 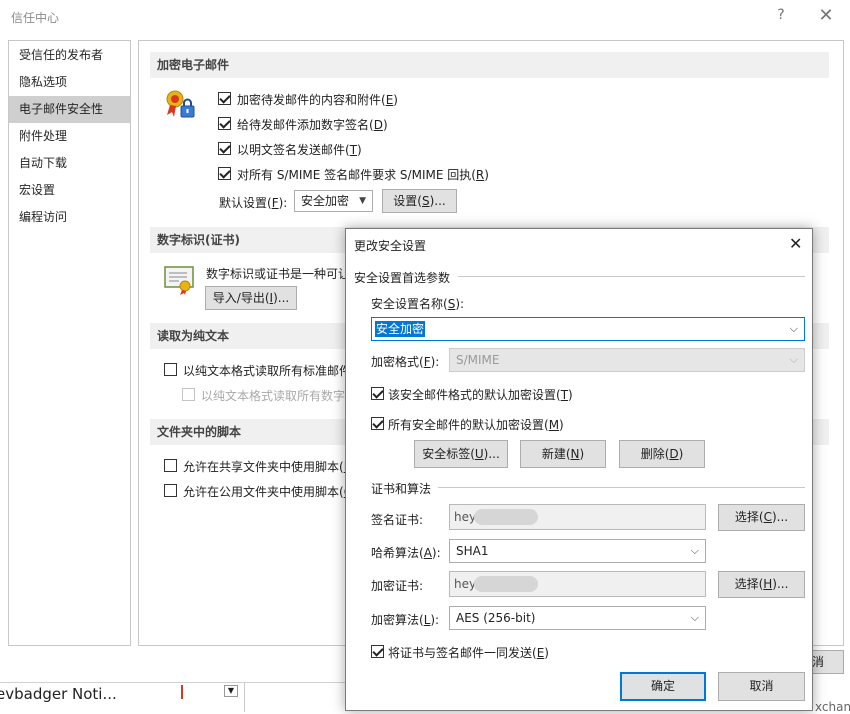 I want to click on default-setting-value: 安全加密, so click(x=325, y=201).